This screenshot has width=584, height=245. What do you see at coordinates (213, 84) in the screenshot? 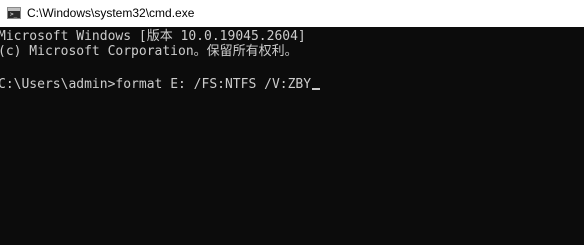
I see `command-text: format E: /FS:NTFS /V:ZBY` at bounding box center [213, 84].